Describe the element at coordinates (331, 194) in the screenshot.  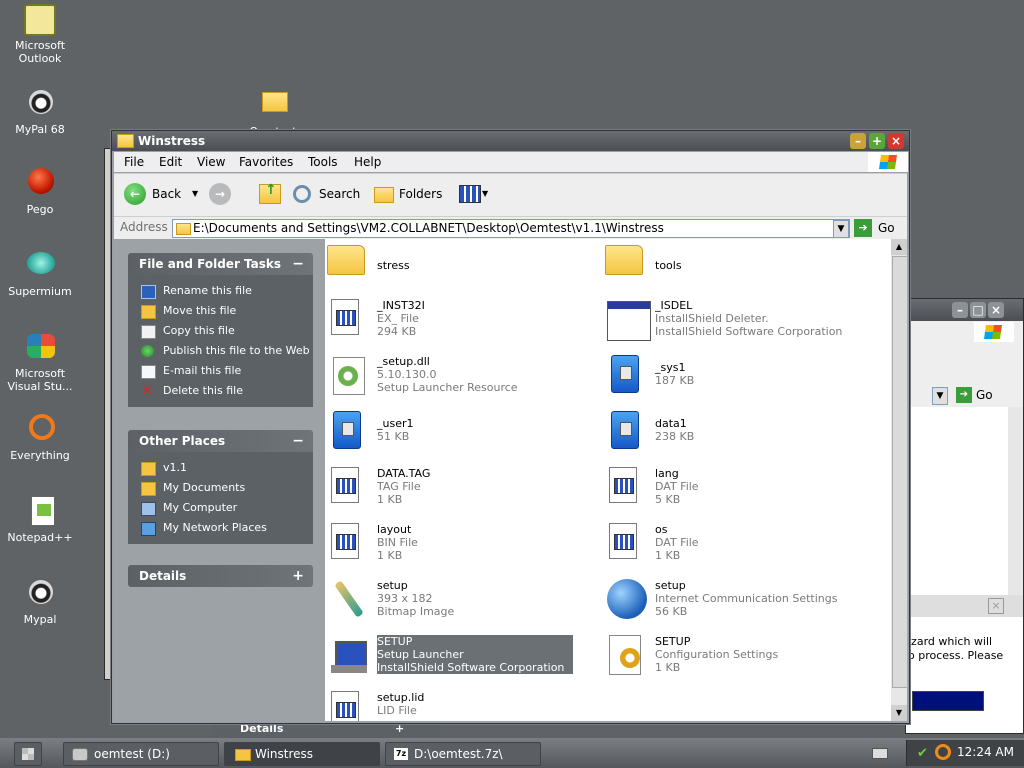
I see `search-button: Search` at that location.